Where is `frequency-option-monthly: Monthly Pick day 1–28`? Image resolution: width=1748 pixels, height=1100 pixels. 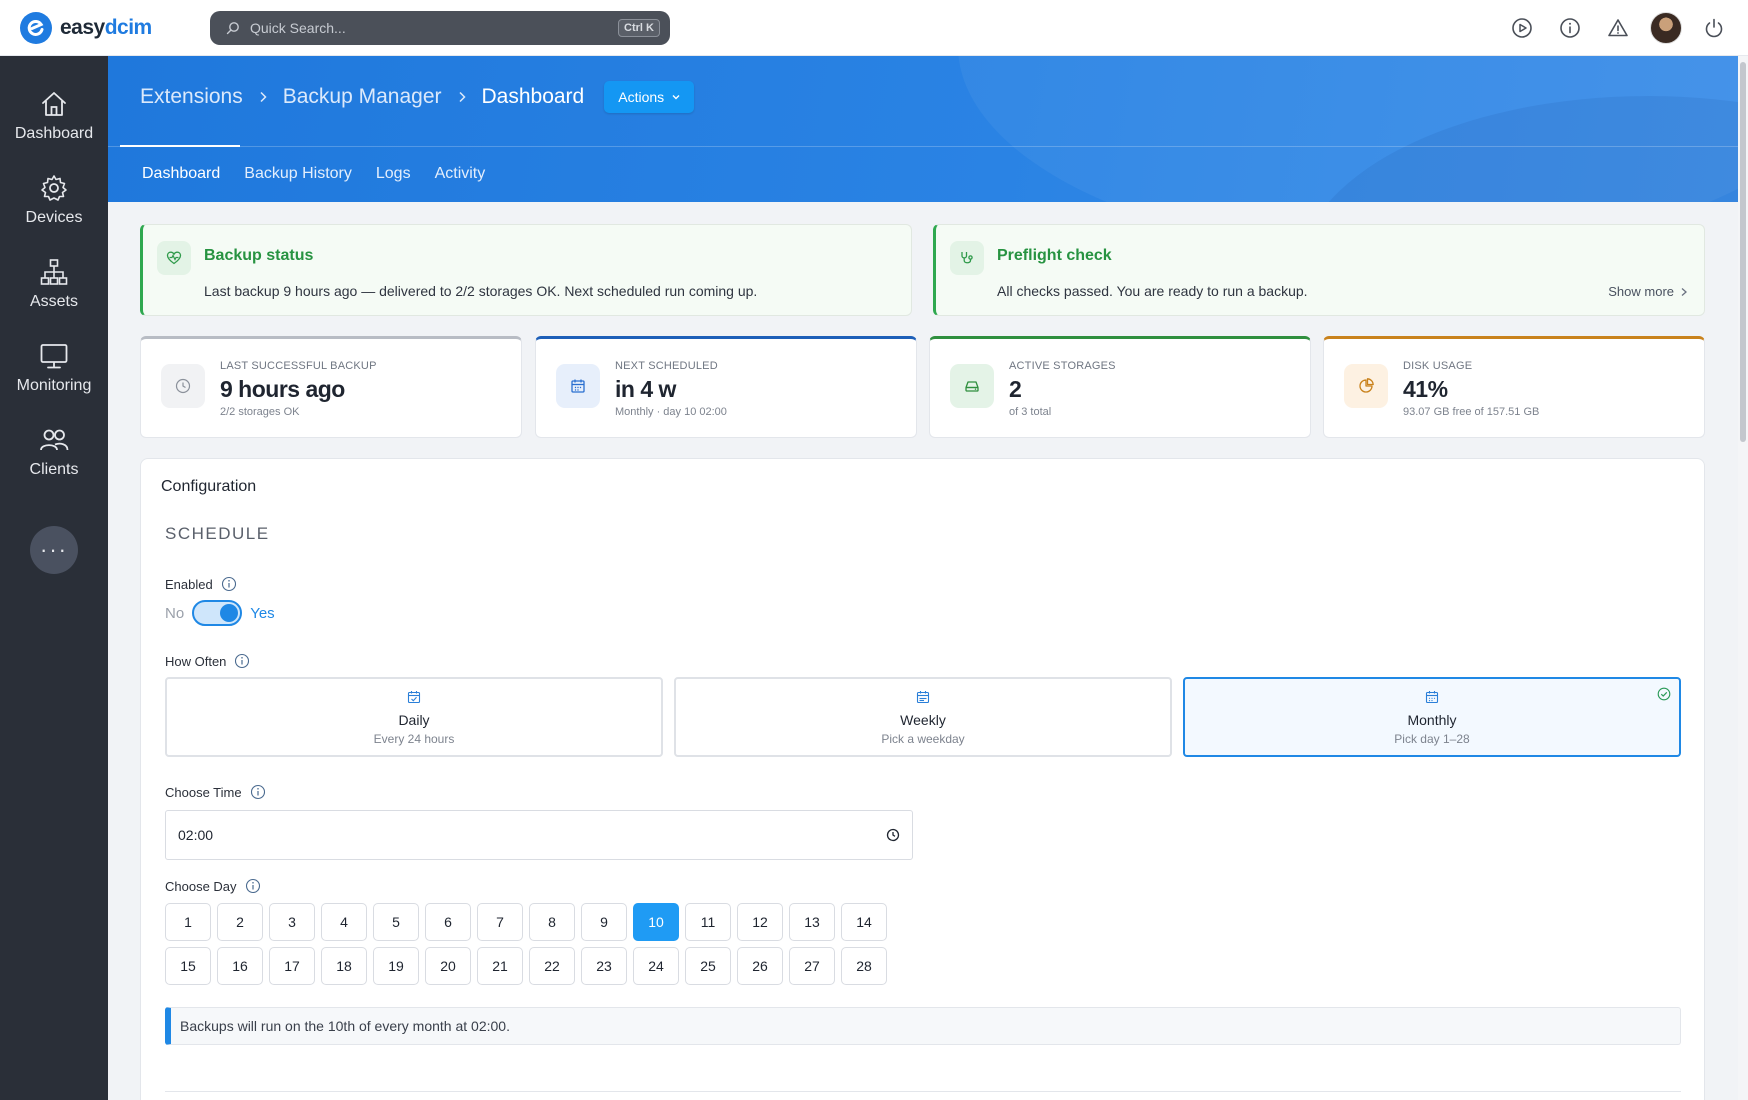 frequency-option-monthly: Monthly Pick day 1–28 is located at coordinates (1432, 717).